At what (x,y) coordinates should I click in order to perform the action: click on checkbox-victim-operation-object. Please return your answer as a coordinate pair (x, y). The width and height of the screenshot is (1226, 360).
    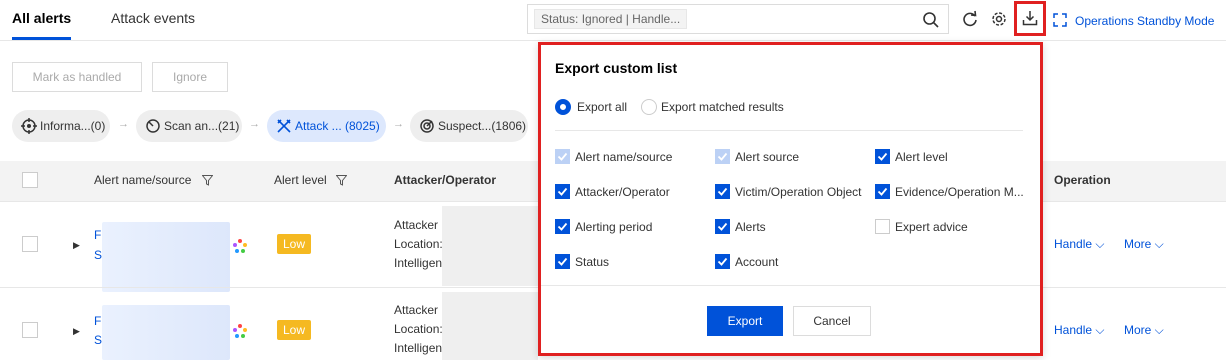
    Looking at the image, I should click on (722, 191).